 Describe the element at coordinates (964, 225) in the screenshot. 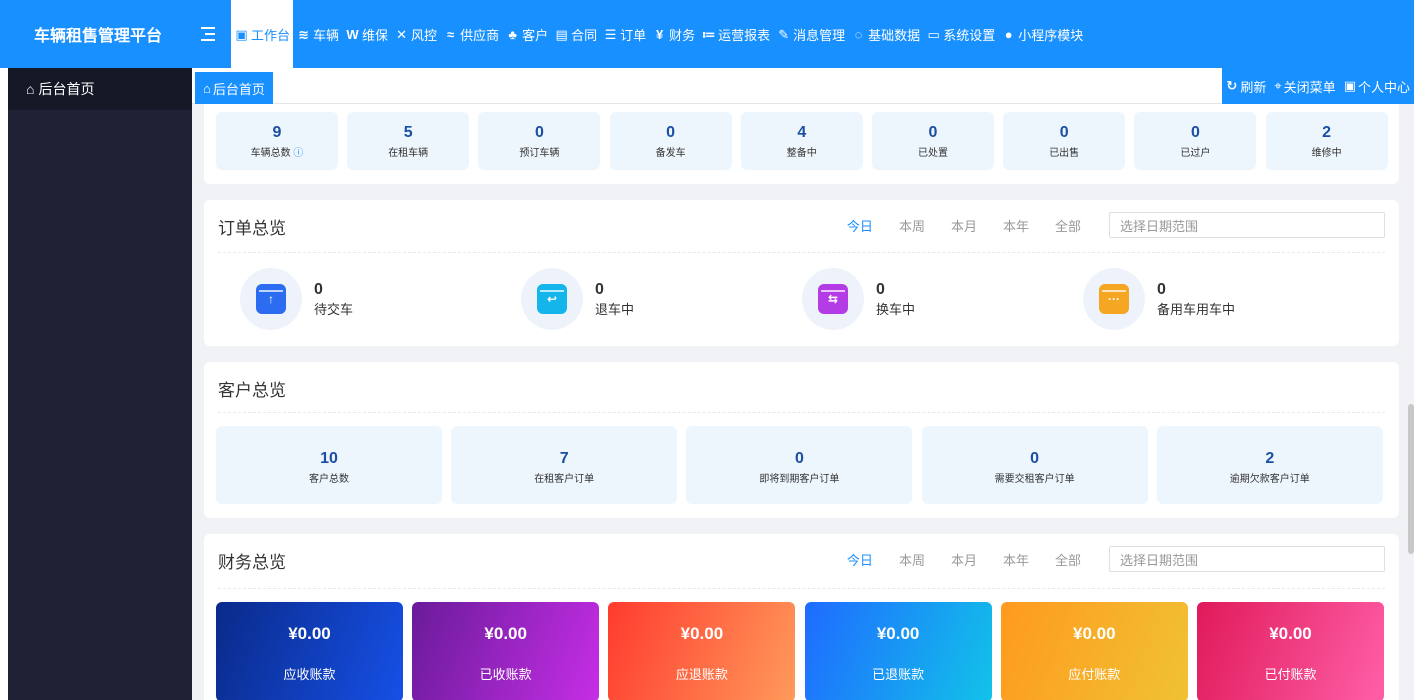

I see `order_overview-filter-2: 本月` at that location.